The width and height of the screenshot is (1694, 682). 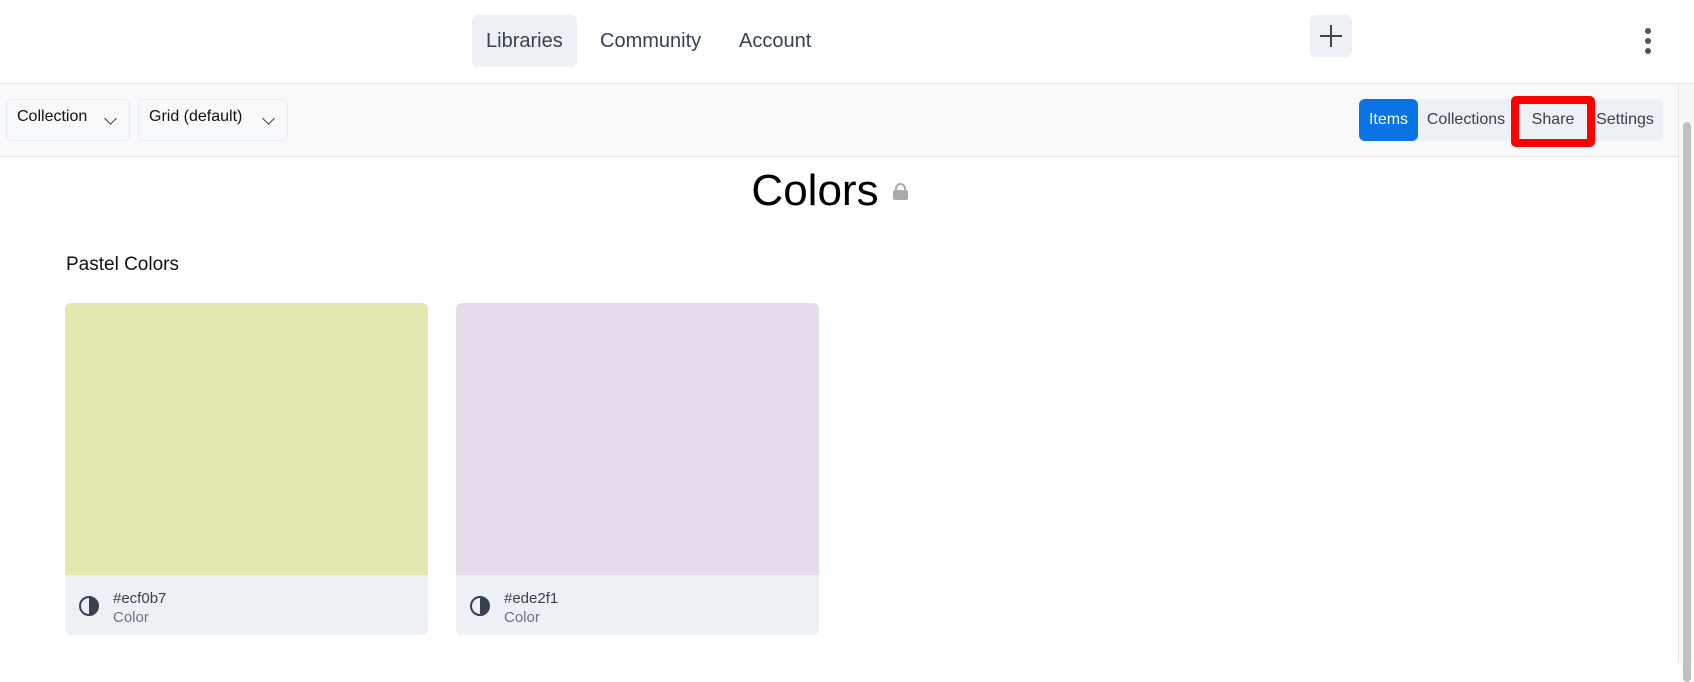 I want to click on more-options-icon, so click(x=1648, y=41).